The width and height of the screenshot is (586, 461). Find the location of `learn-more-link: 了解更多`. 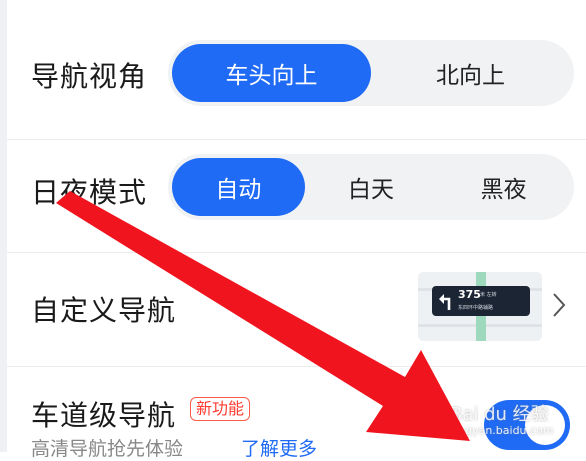

learn-more-link: 了解更多 is located at coordinates (279, 447).